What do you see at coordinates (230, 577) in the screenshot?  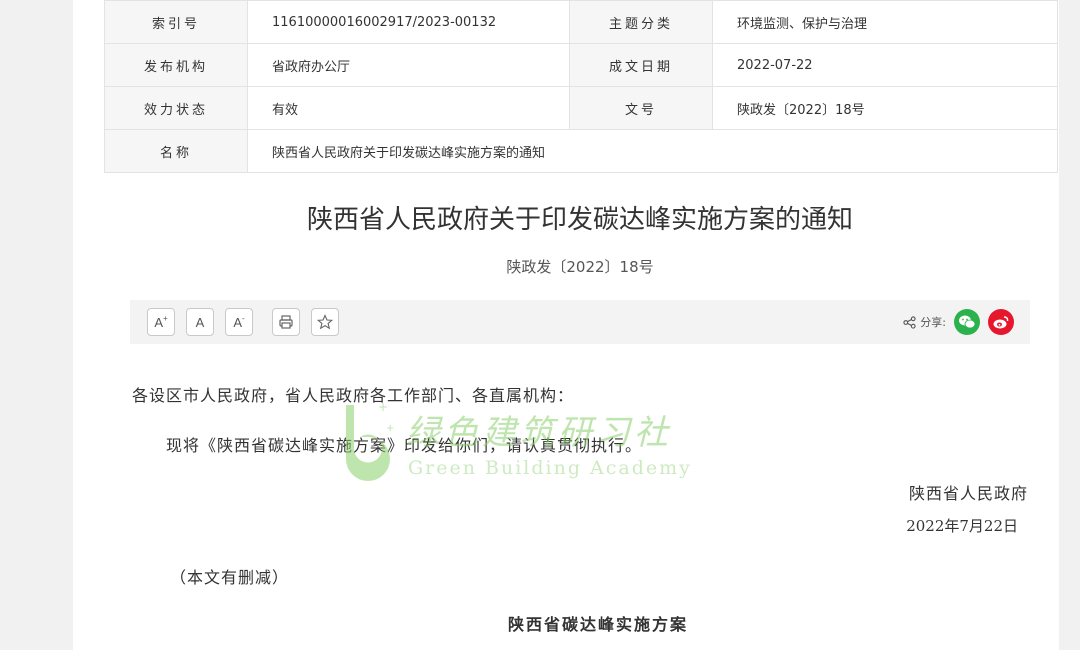 I see `abridged-note: （本文有删减）` at bounding box center [230, 577].